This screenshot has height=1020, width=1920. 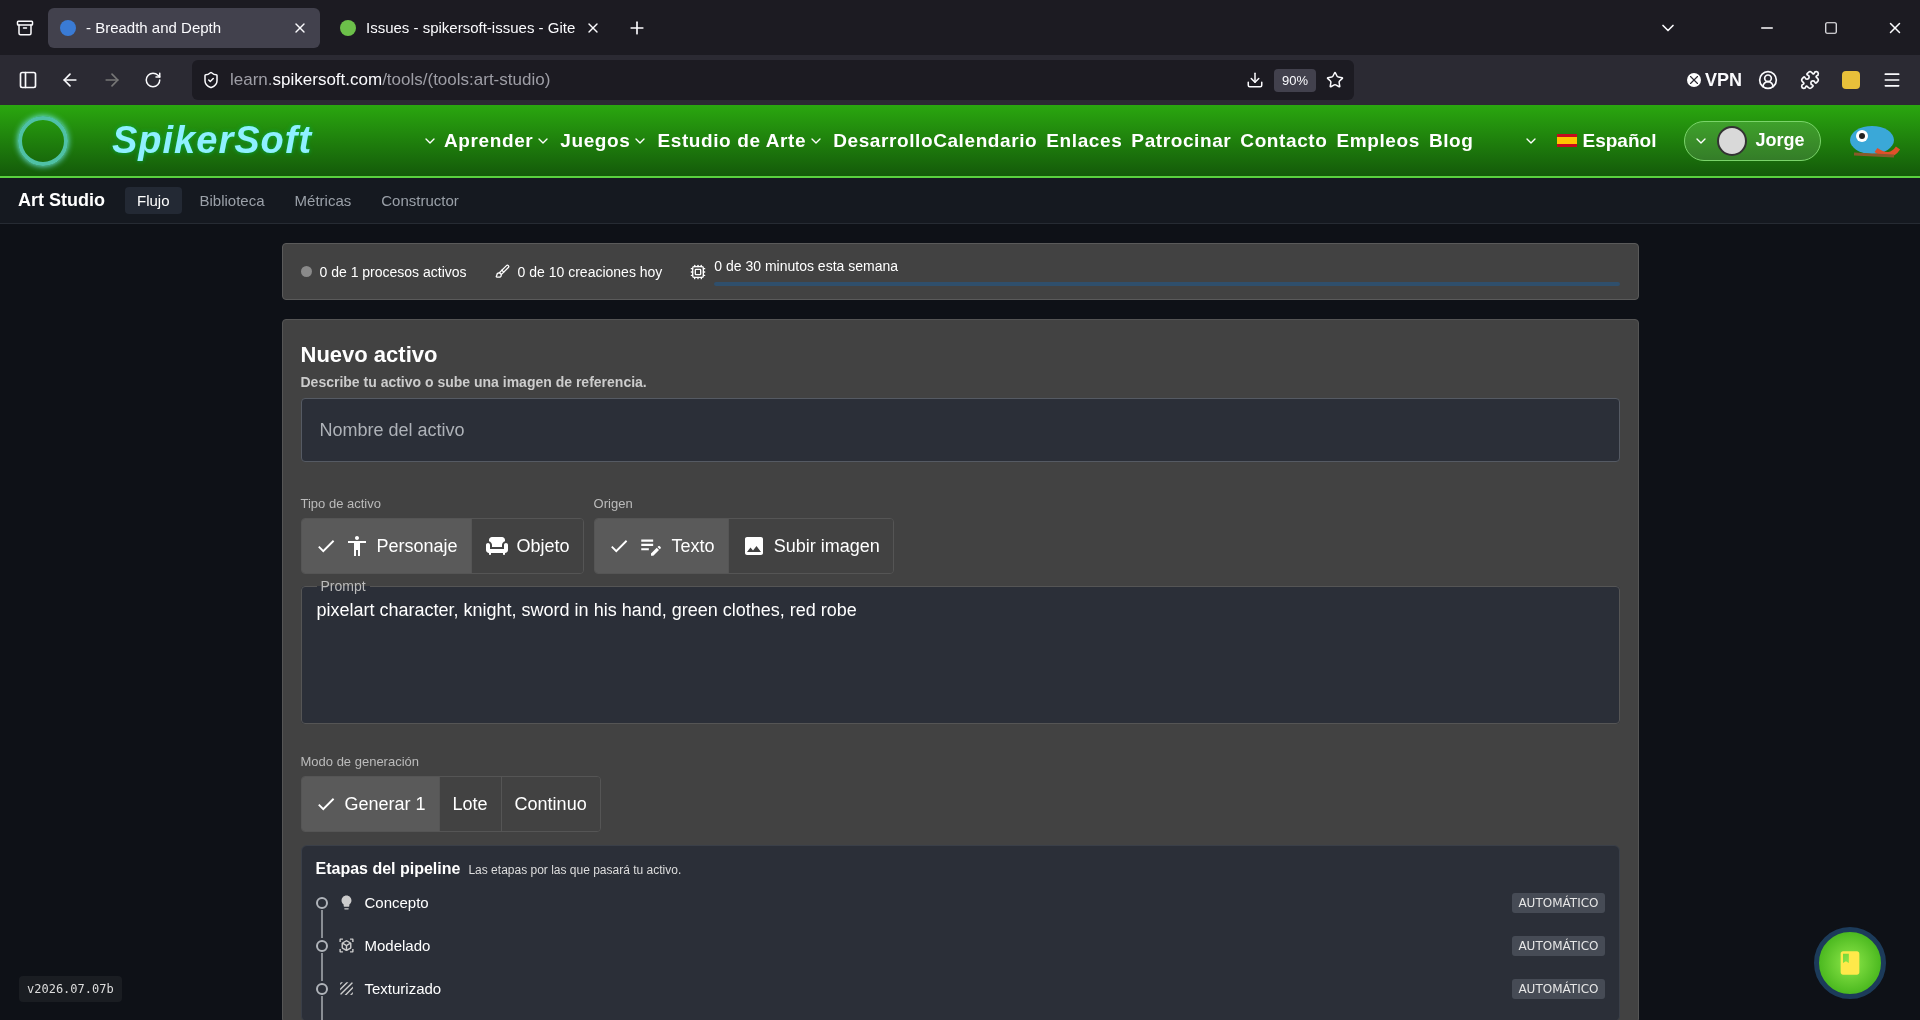 I want to click on toggle-button: Objeto, so click(x=526, y=546).